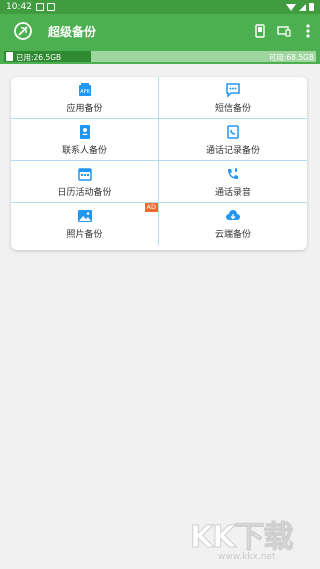 This screenshot has height=569, width=320. I want to click on storage-bar: 已用:26.5GB 可用:68.5GB, so click(160, 56).